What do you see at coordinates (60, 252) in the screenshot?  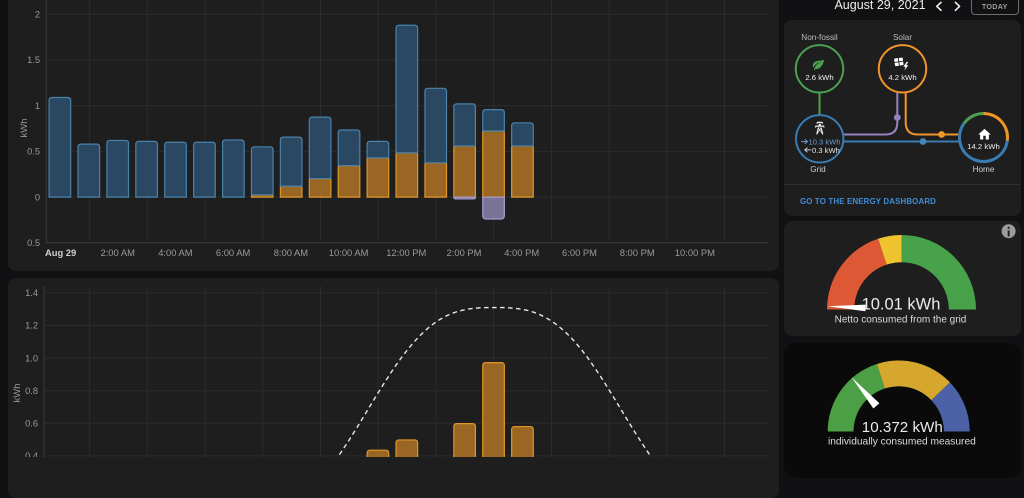 I see `svg-text: Aug 29` at bounding box center [60, 252].